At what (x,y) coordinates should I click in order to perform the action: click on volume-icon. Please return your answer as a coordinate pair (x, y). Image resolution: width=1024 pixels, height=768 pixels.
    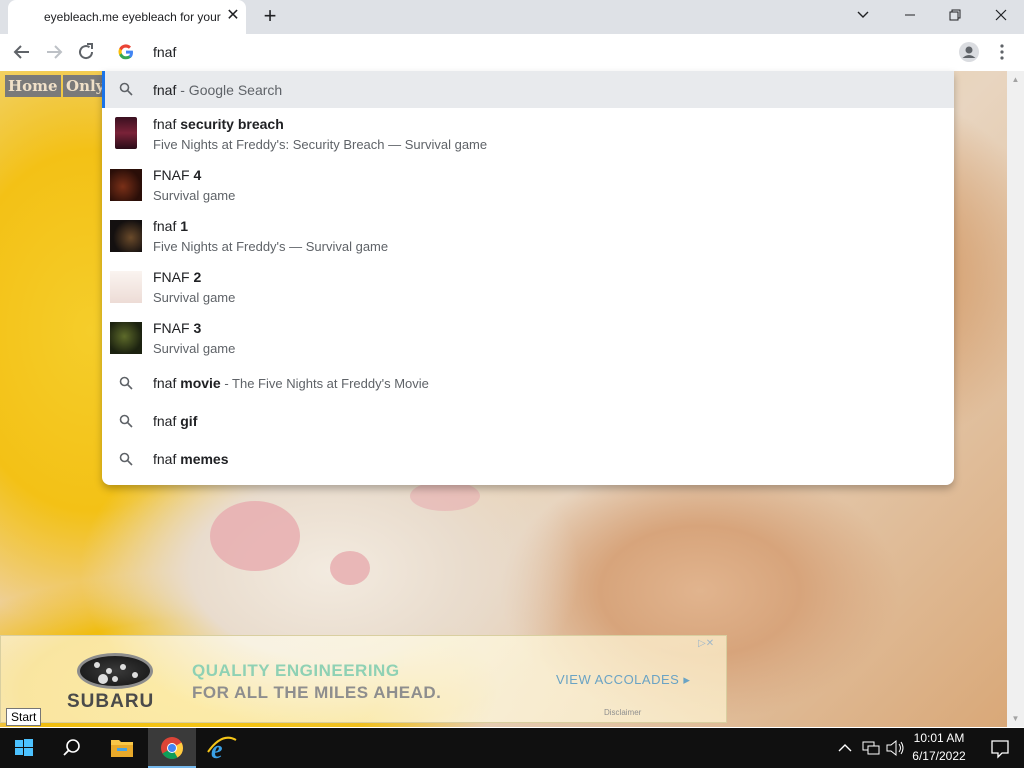
    Looking at the image, I should click on (895, 748).